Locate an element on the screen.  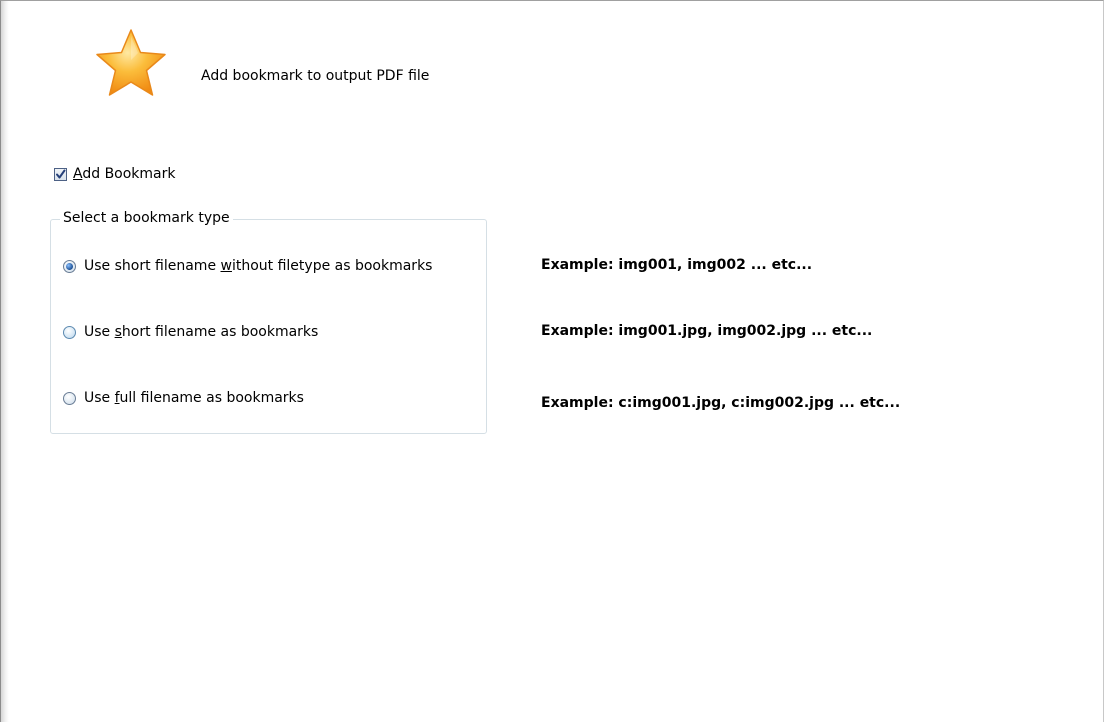
checkbox-box is located at coordinates (60, 174).